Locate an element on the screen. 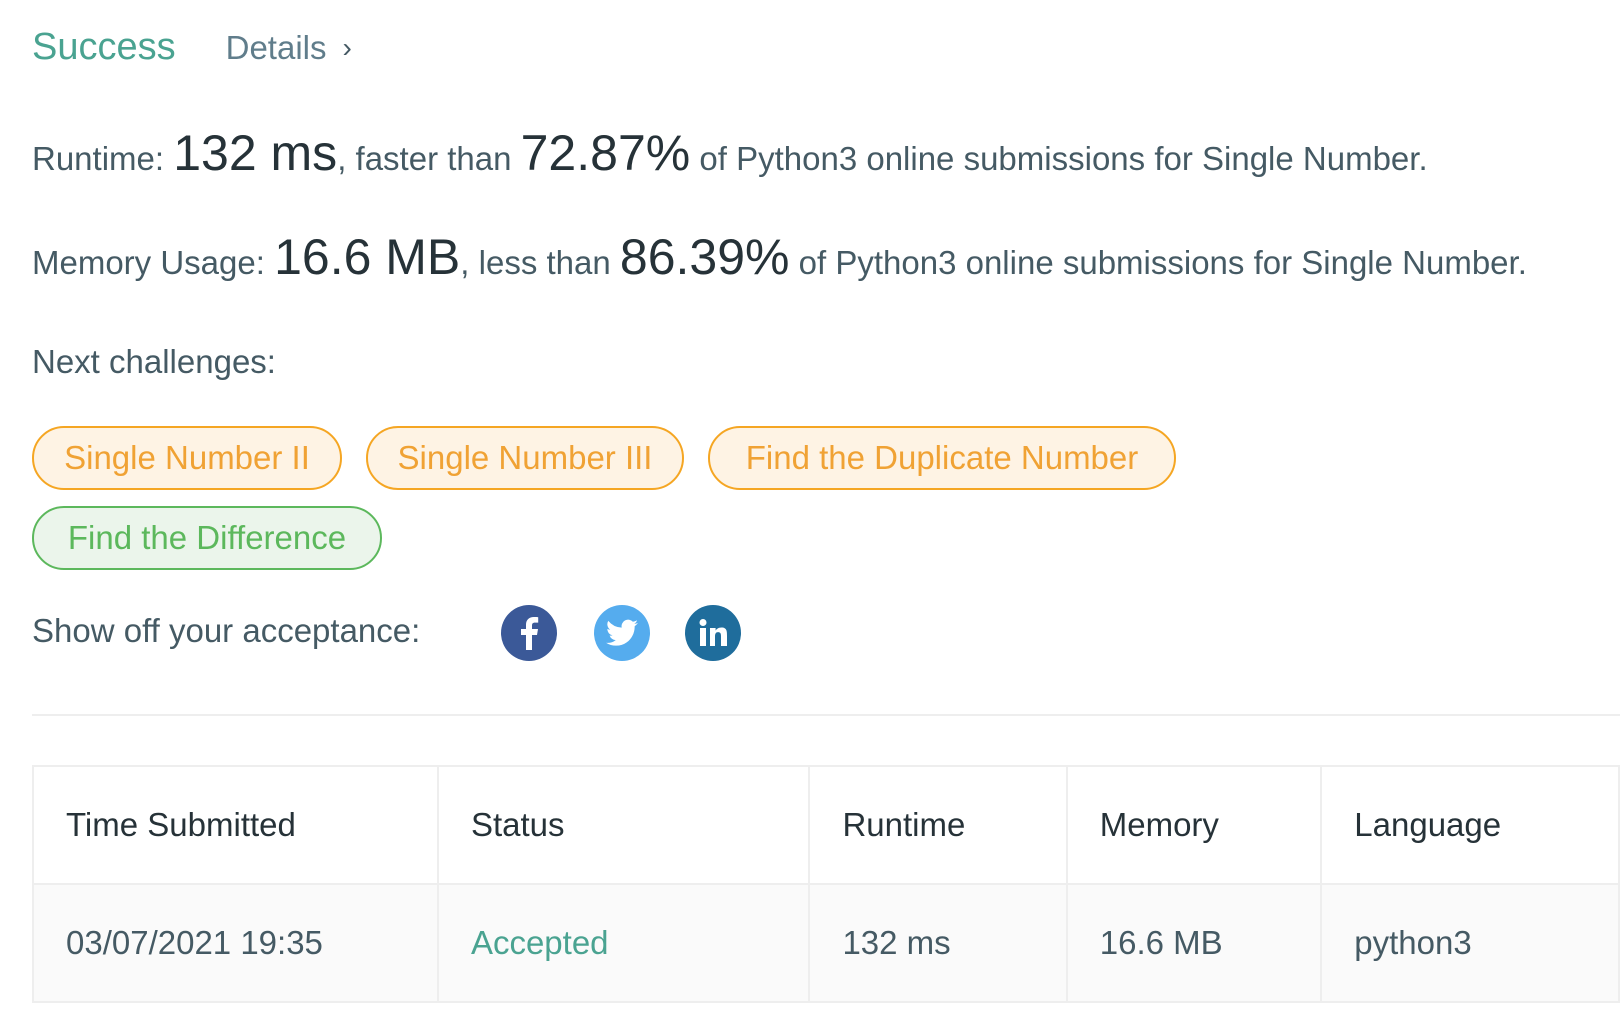  twitter-icon is located at coordinates (622, 632).